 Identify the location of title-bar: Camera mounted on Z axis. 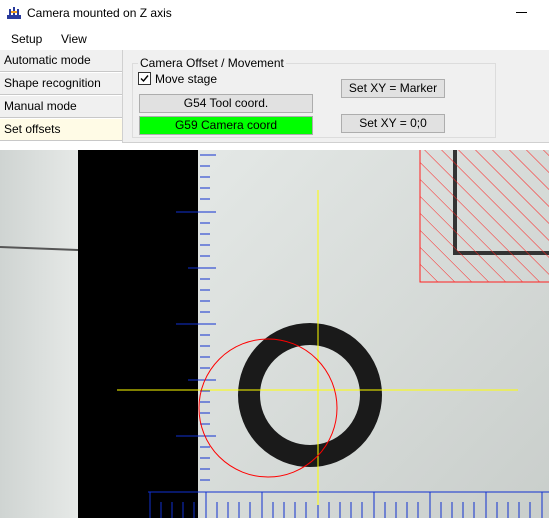
(274, 13).